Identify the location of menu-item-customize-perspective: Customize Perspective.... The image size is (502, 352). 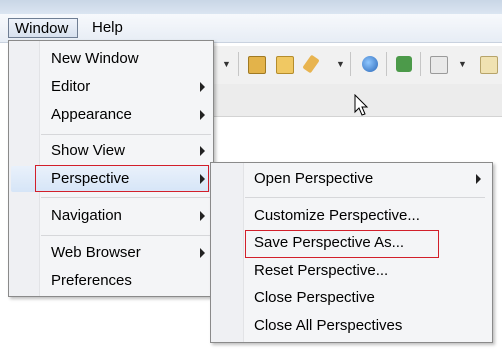
(365, 216).